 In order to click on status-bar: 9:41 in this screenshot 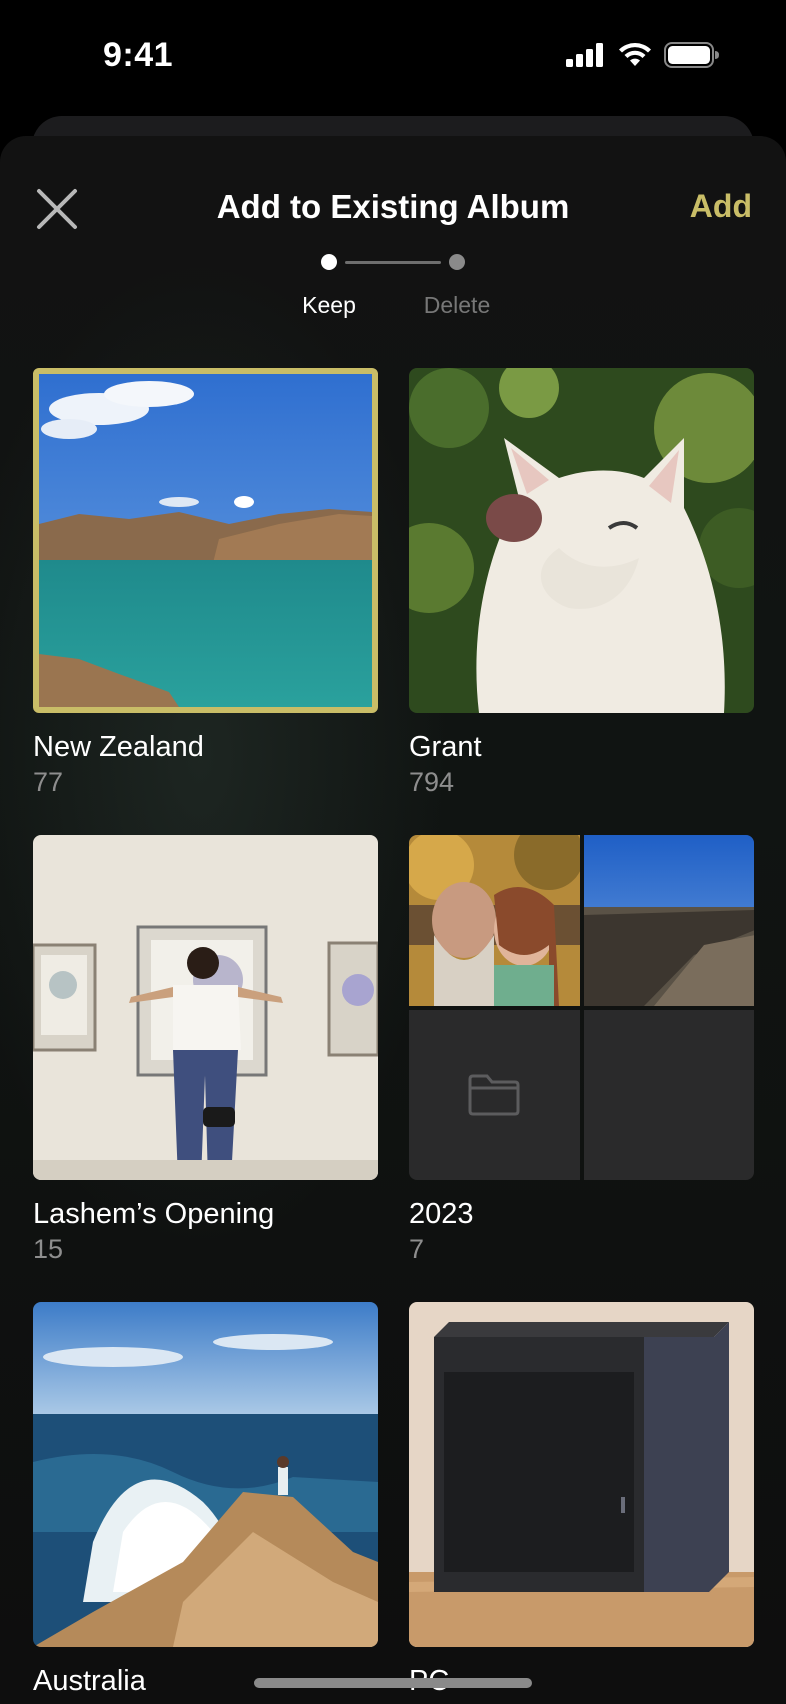, I will do `click(393, 55)`.